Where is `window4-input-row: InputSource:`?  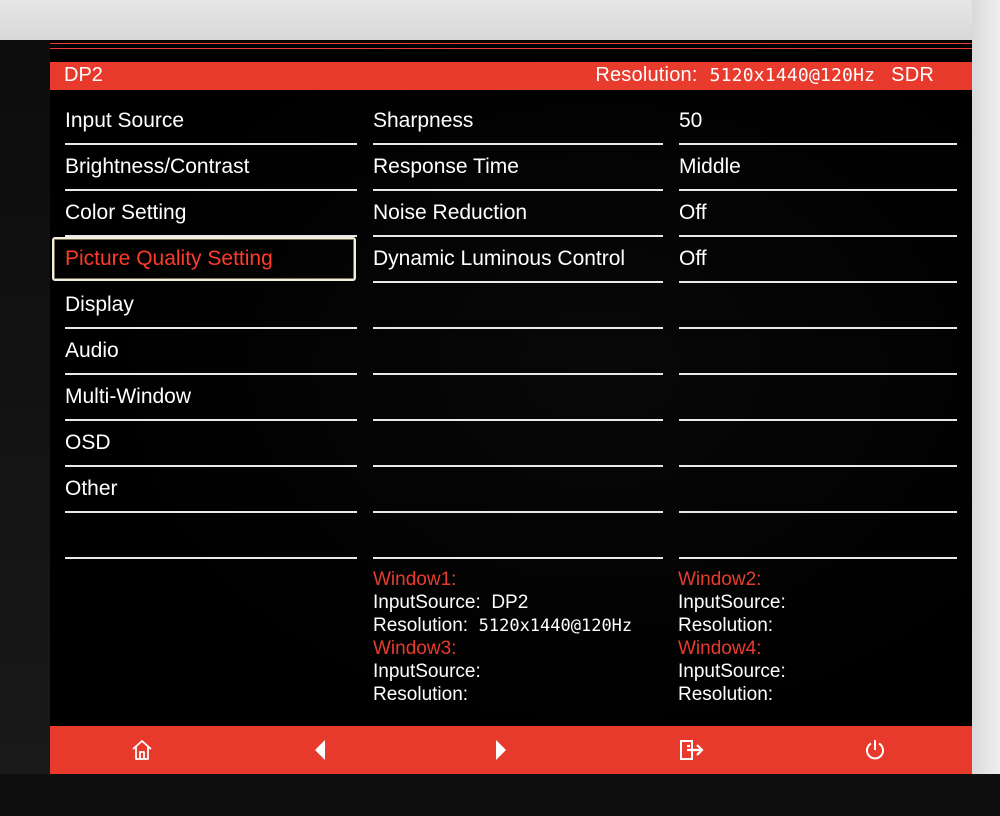
window4-input-row: InputSource: is located at coordinates (732, 671).